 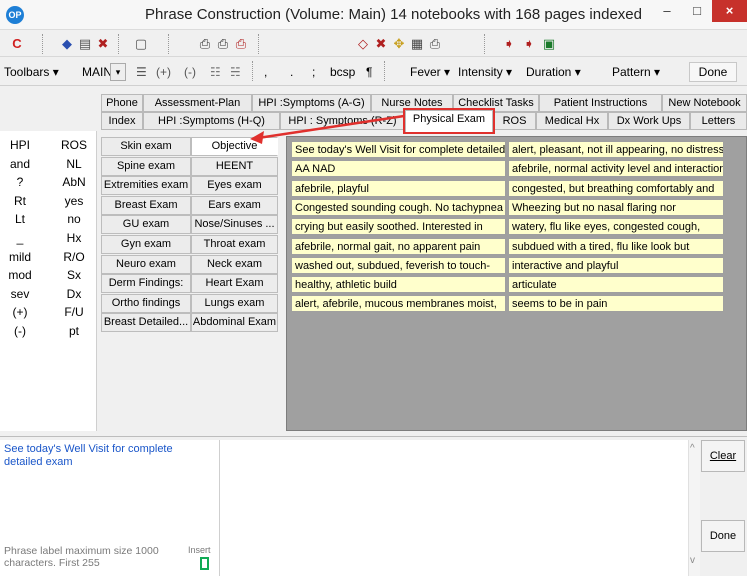 What do you see at coordinates (20, 145) in the screenshot?
I see `modifier-item: HPI` at bounding box center [20, 145].